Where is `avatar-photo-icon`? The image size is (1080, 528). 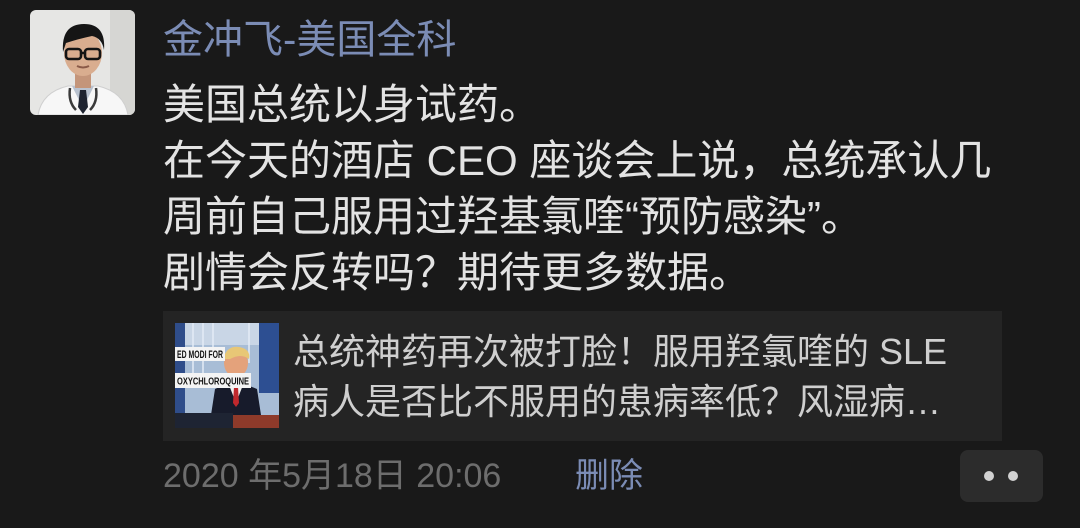
avatar-photo-icon is located at coordinates (82, 62).